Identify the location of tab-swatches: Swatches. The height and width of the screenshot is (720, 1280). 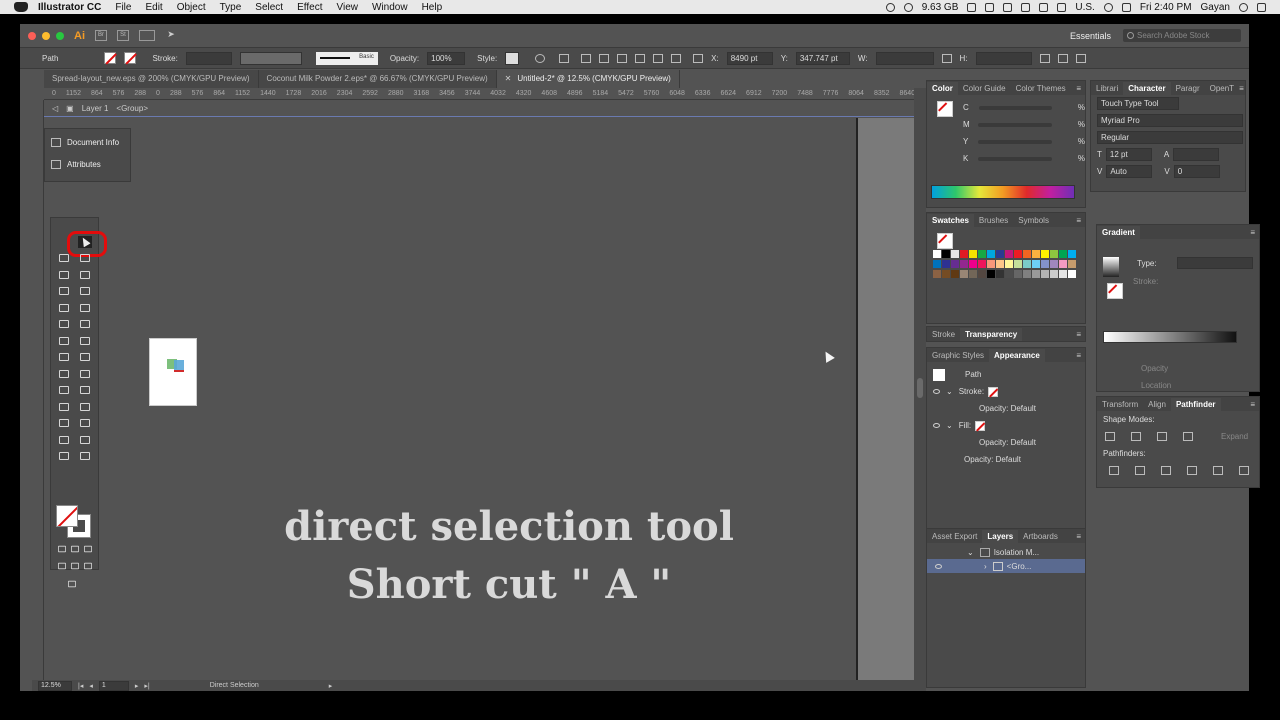
(950, 220).